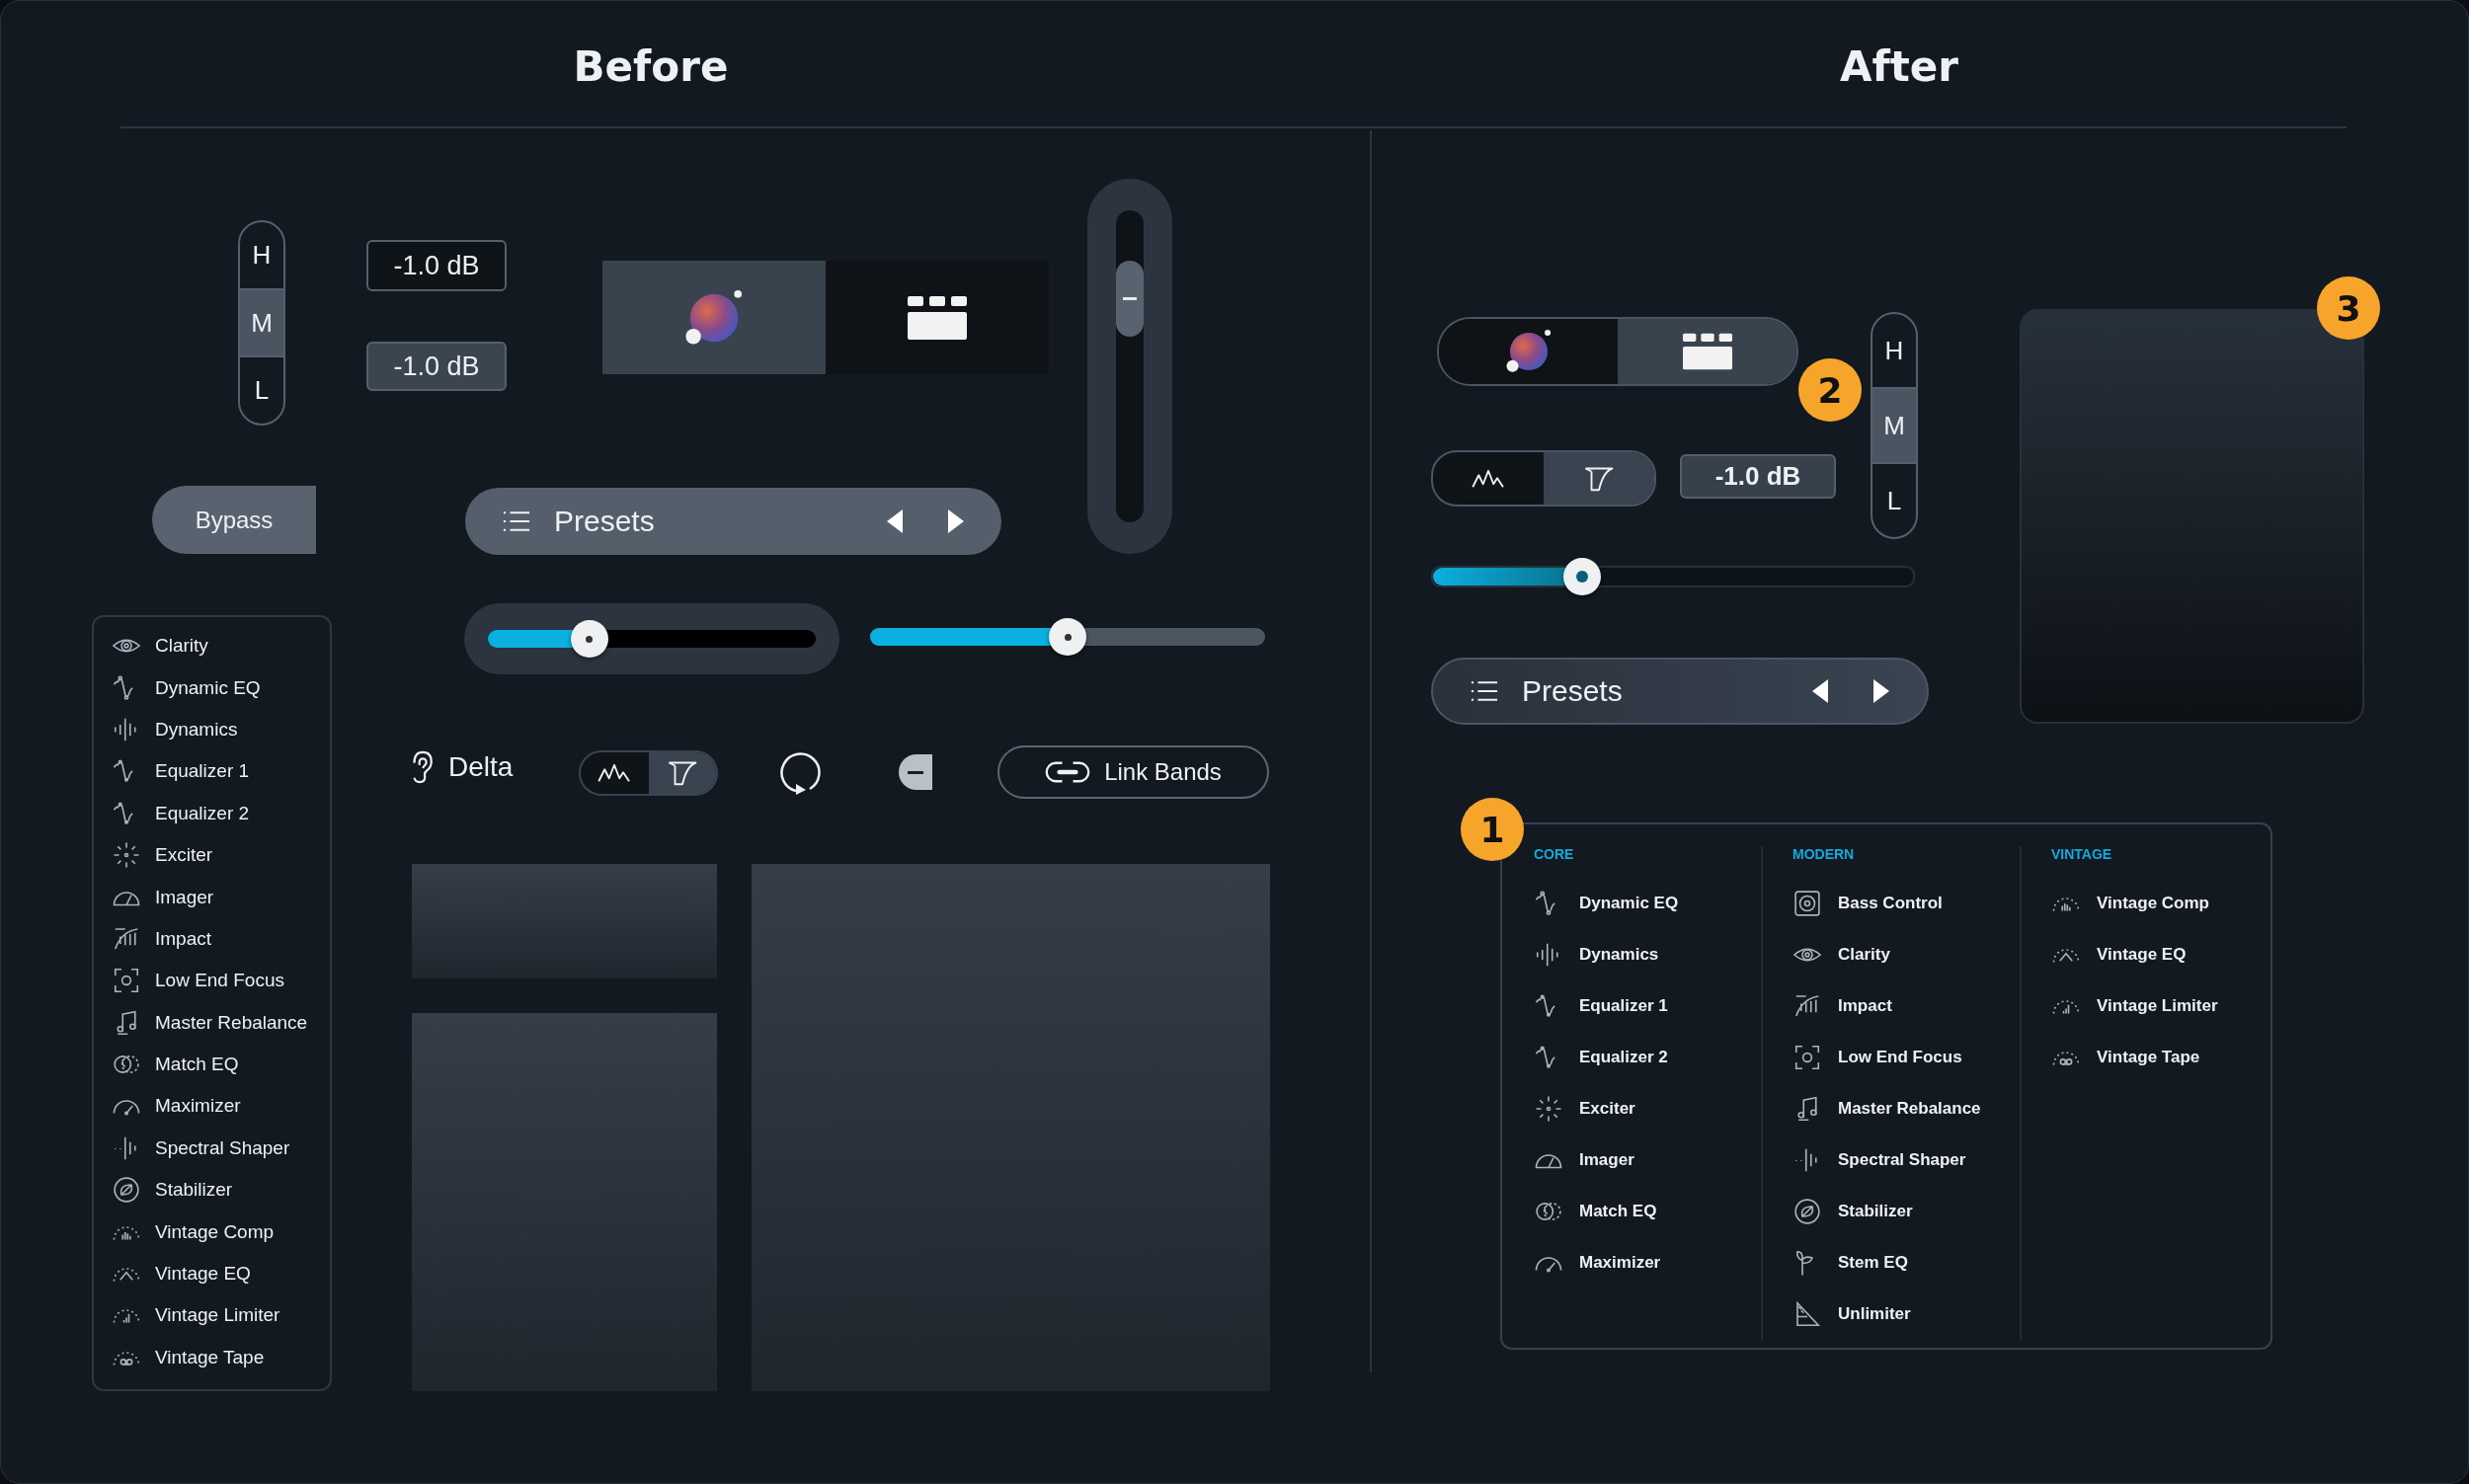 The height and width of the screenshot is (1484, 2469). What do you see at coordinates (1554, 855) in the screenshot?
I see `category-heading: CORE` at bounding box center [1554, 855].